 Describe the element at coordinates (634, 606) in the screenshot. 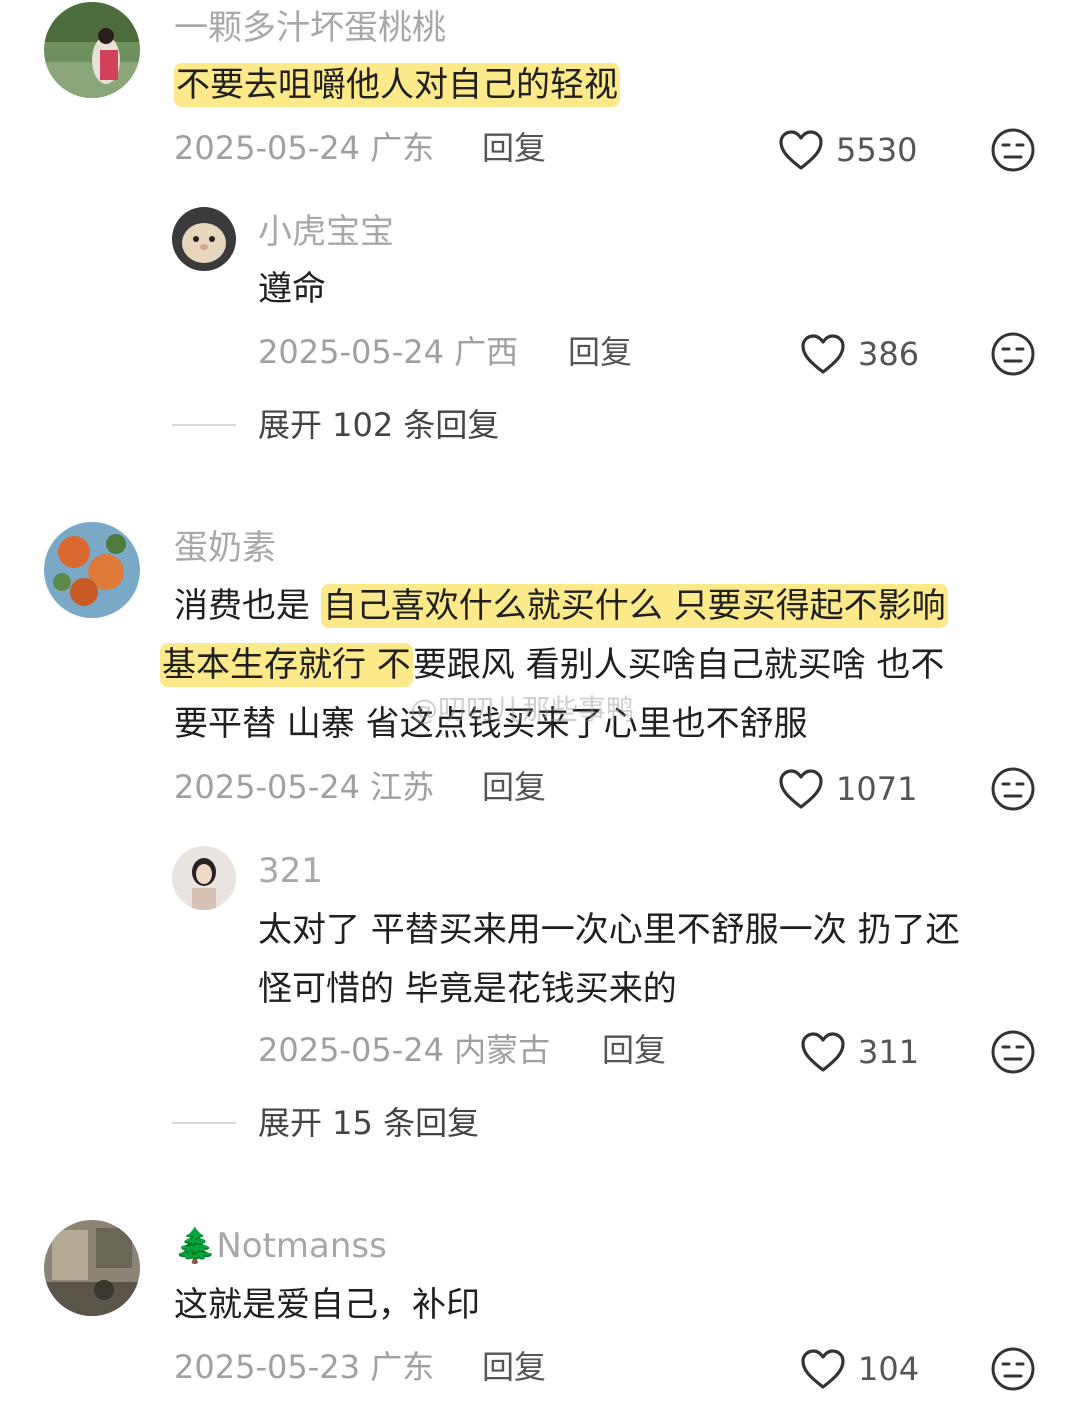

I see `highlighted-text: 自己喜欢什么就买什么 只要买得起不影响` at that location.